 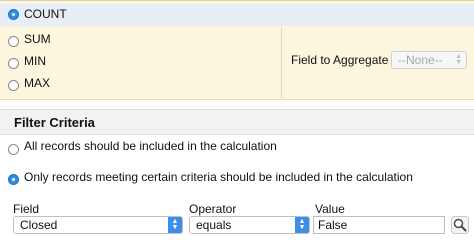 What do you see at coordinates (249, 225) in the screenshot?
I see `operator-select: equals ▲ ▼` at bounding box center [249, 225].